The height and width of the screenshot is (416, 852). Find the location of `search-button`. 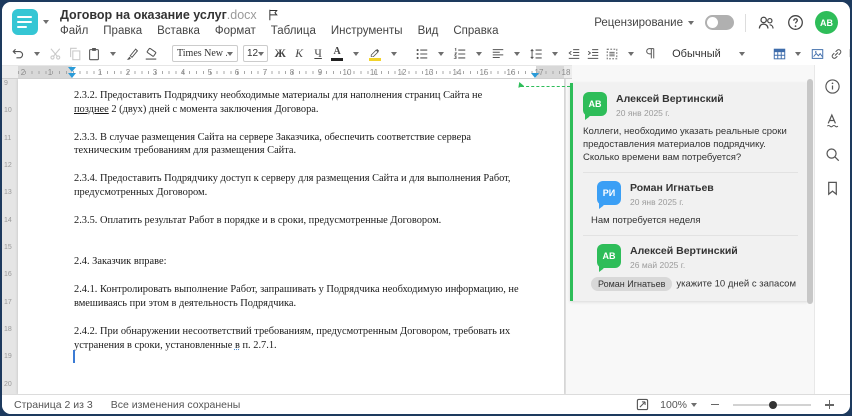

search-button is located at coordinates (833, 154).